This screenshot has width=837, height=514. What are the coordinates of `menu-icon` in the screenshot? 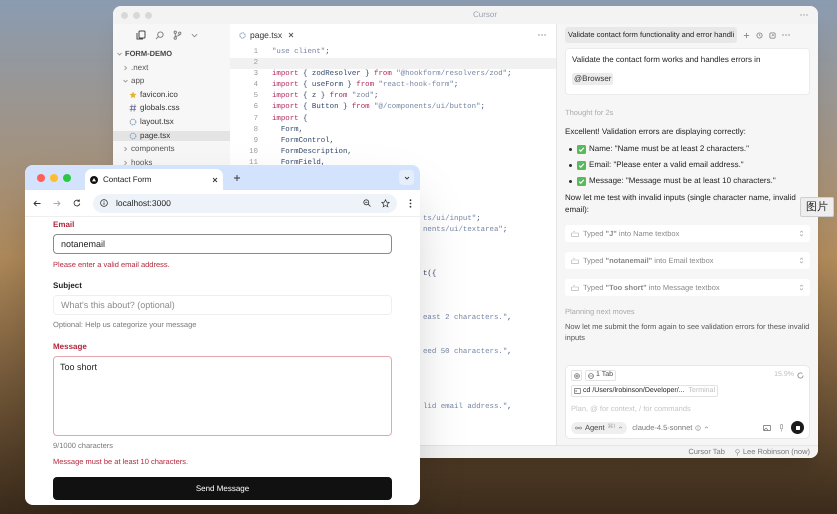 It's located at (410, 203).